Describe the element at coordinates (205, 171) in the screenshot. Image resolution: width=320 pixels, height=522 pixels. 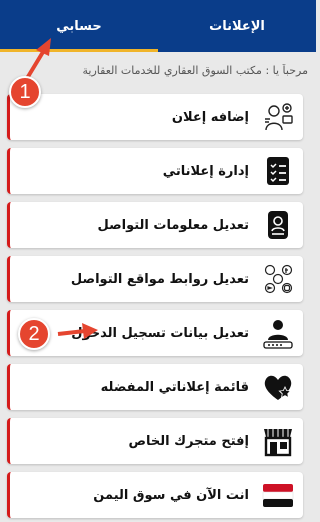
I see `menu-item-label: إدارة إعلاناتي` at that location.